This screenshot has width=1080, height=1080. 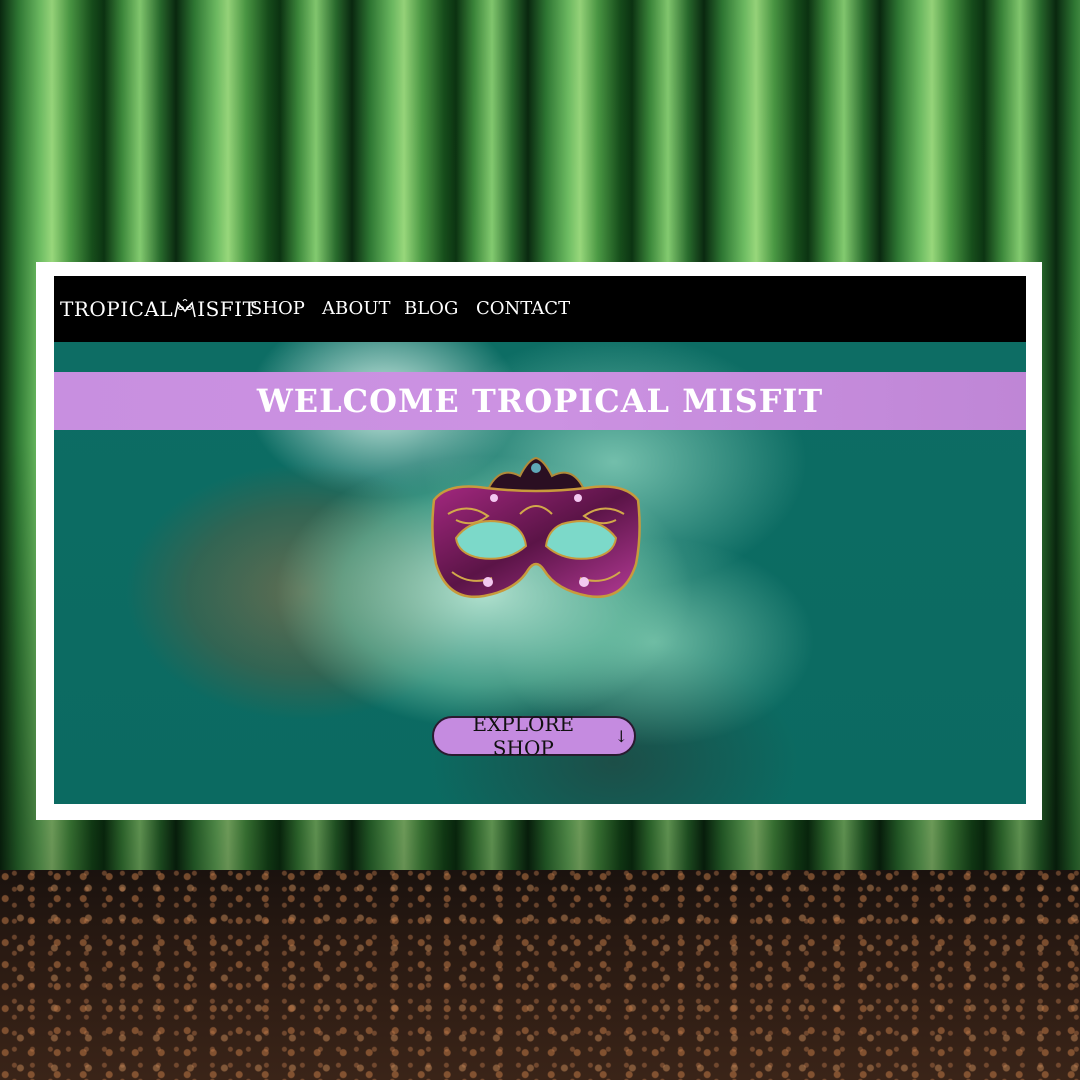 What do you see at coordinates (117, 309) in the screenshot?
I see `logo-text-left: TROPICAL` at bounding box center [117, 309].